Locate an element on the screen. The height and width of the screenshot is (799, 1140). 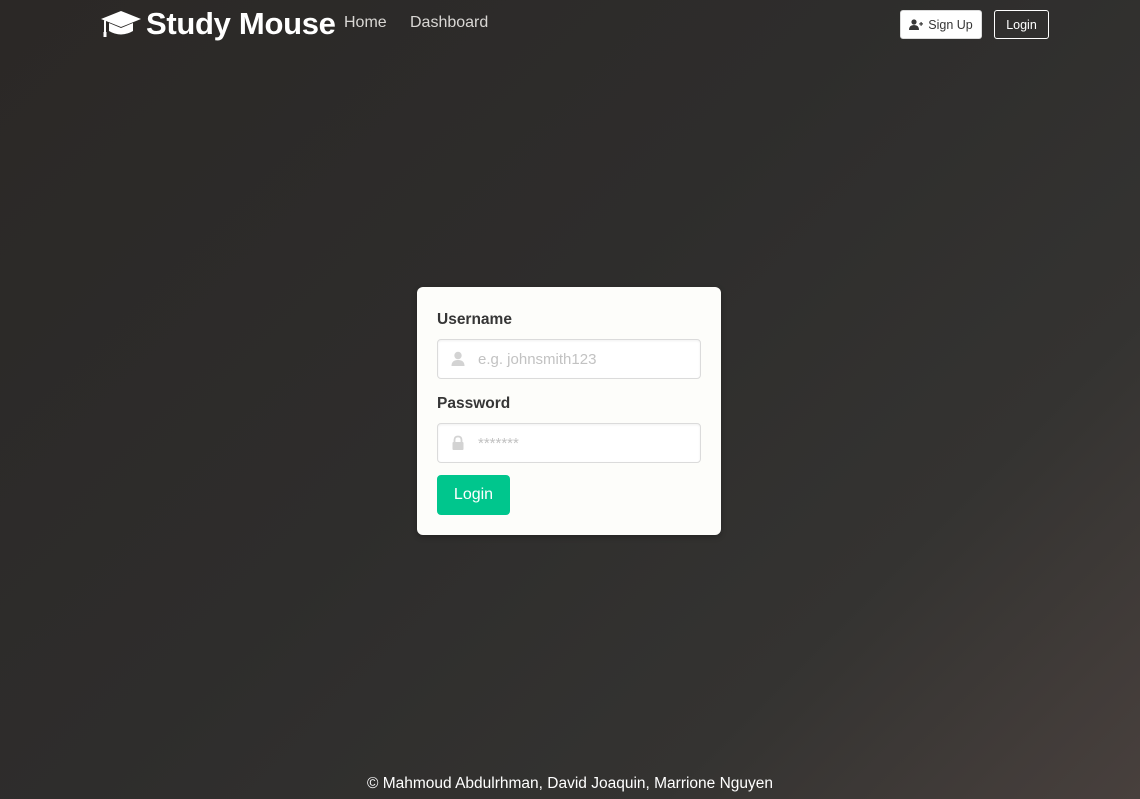
password-label: Password is located at coordinates (474, 403).